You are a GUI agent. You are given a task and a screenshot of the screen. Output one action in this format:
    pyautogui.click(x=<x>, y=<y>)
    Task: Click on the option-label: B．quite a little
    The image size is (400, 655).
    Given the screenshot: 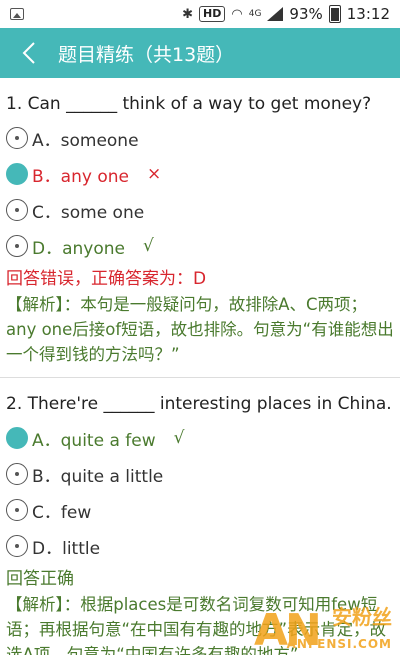 What is the action you would take?
    pyautogui.click(x=98, y=476)
    